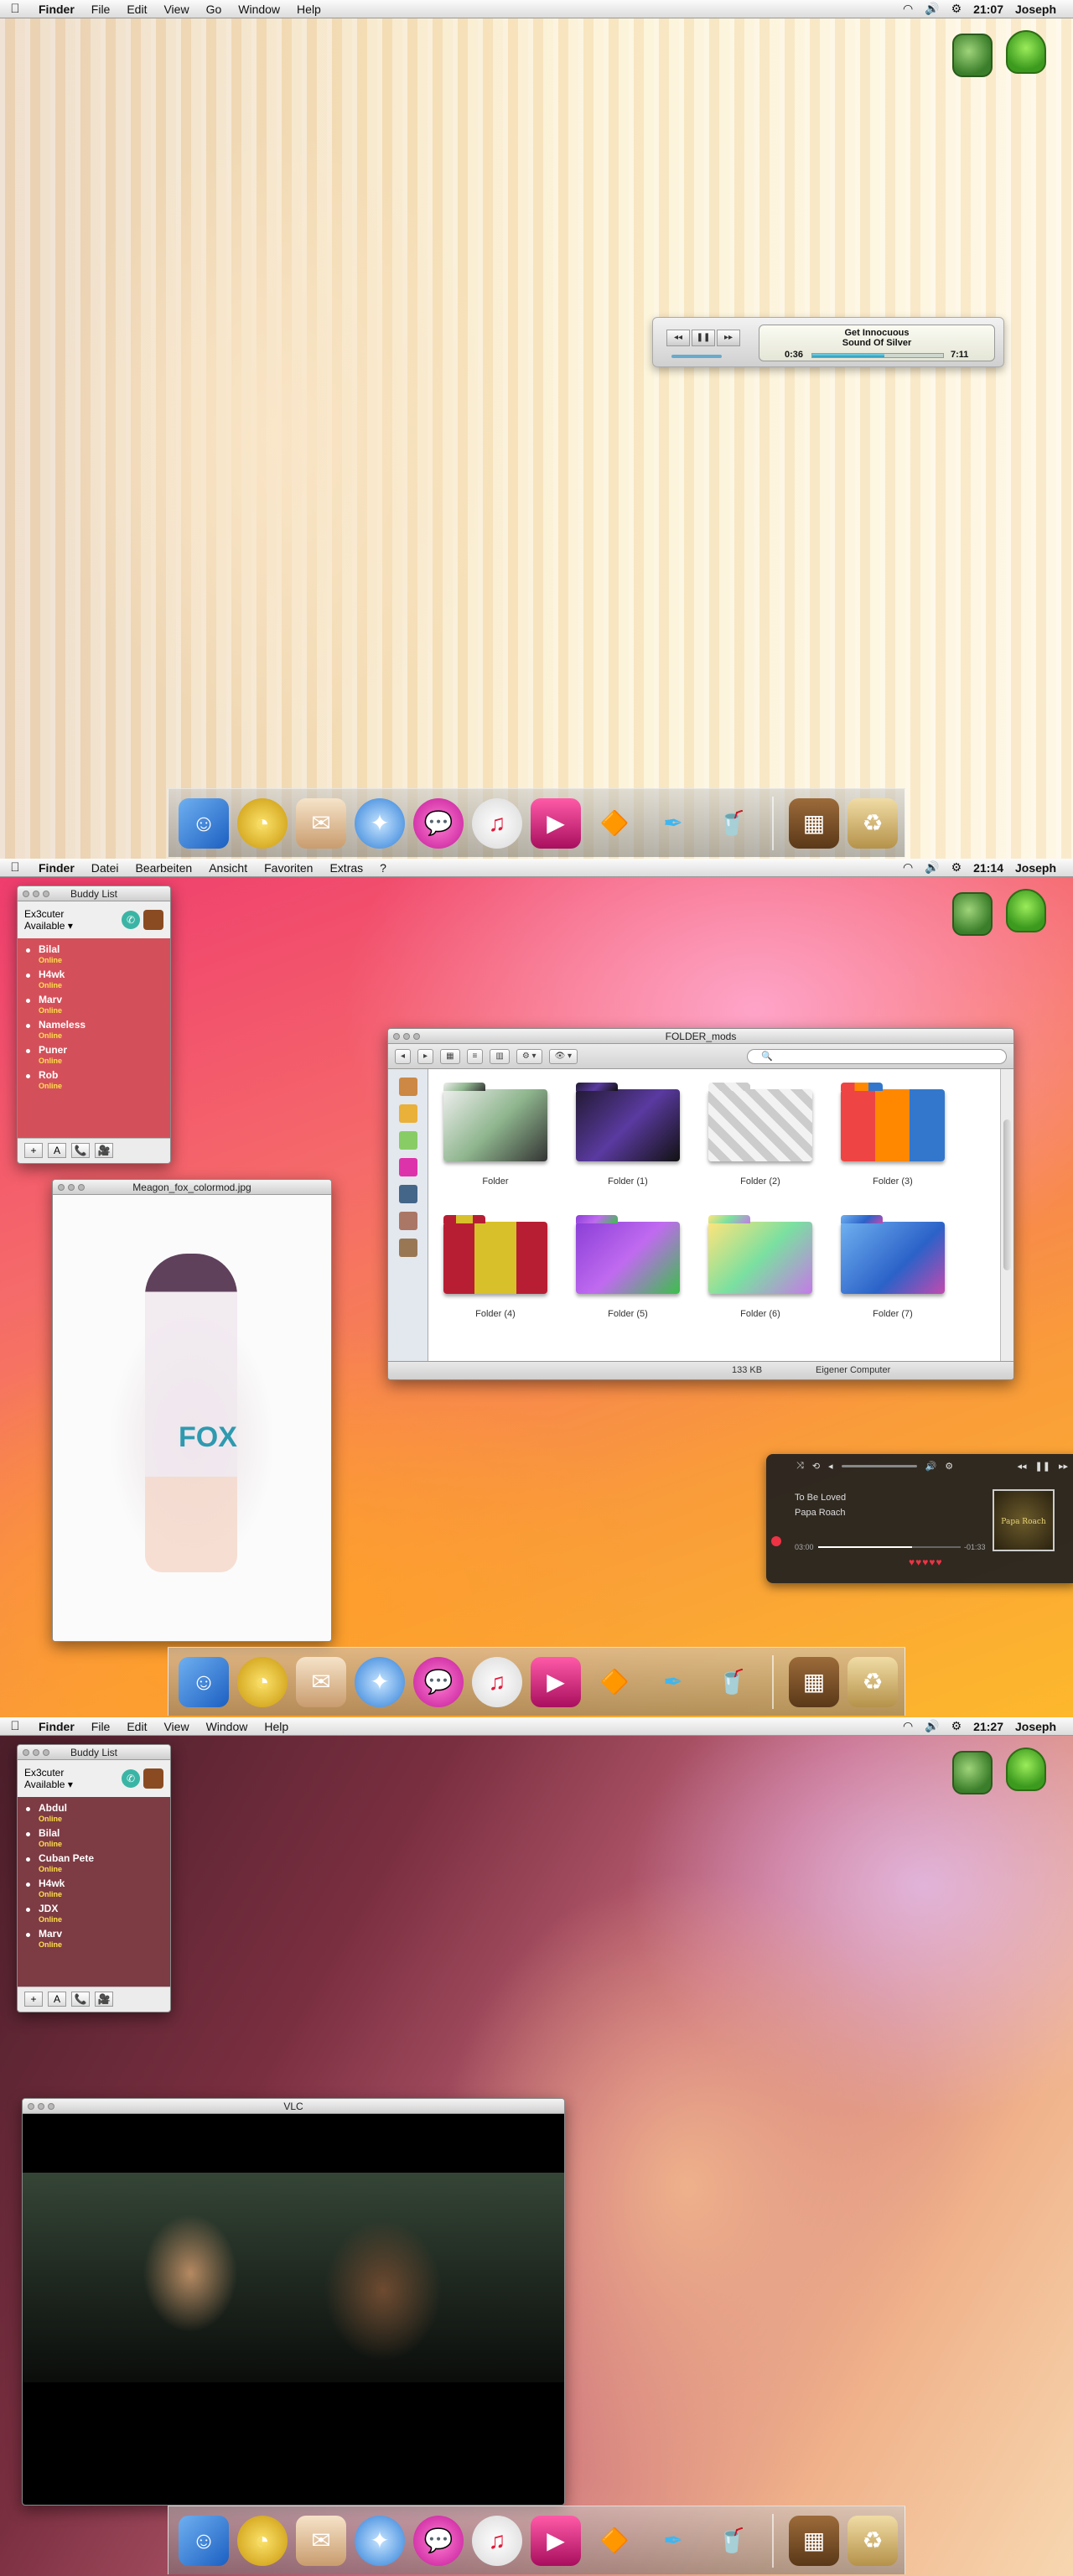  Describe the element at coordinates (80, 1150) in the screenshot. I see `audio-chat-button: 📞` at that location.